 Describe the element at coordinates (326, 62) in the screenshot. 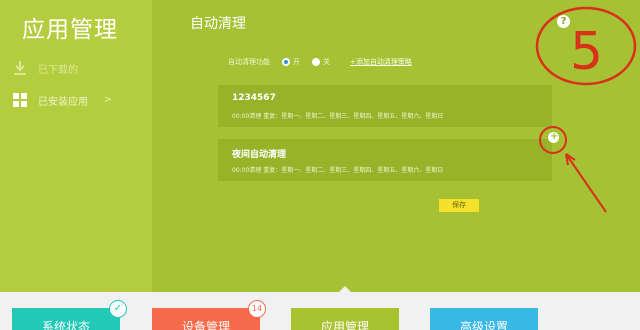

I see `radio-off-label: 关` at that location.